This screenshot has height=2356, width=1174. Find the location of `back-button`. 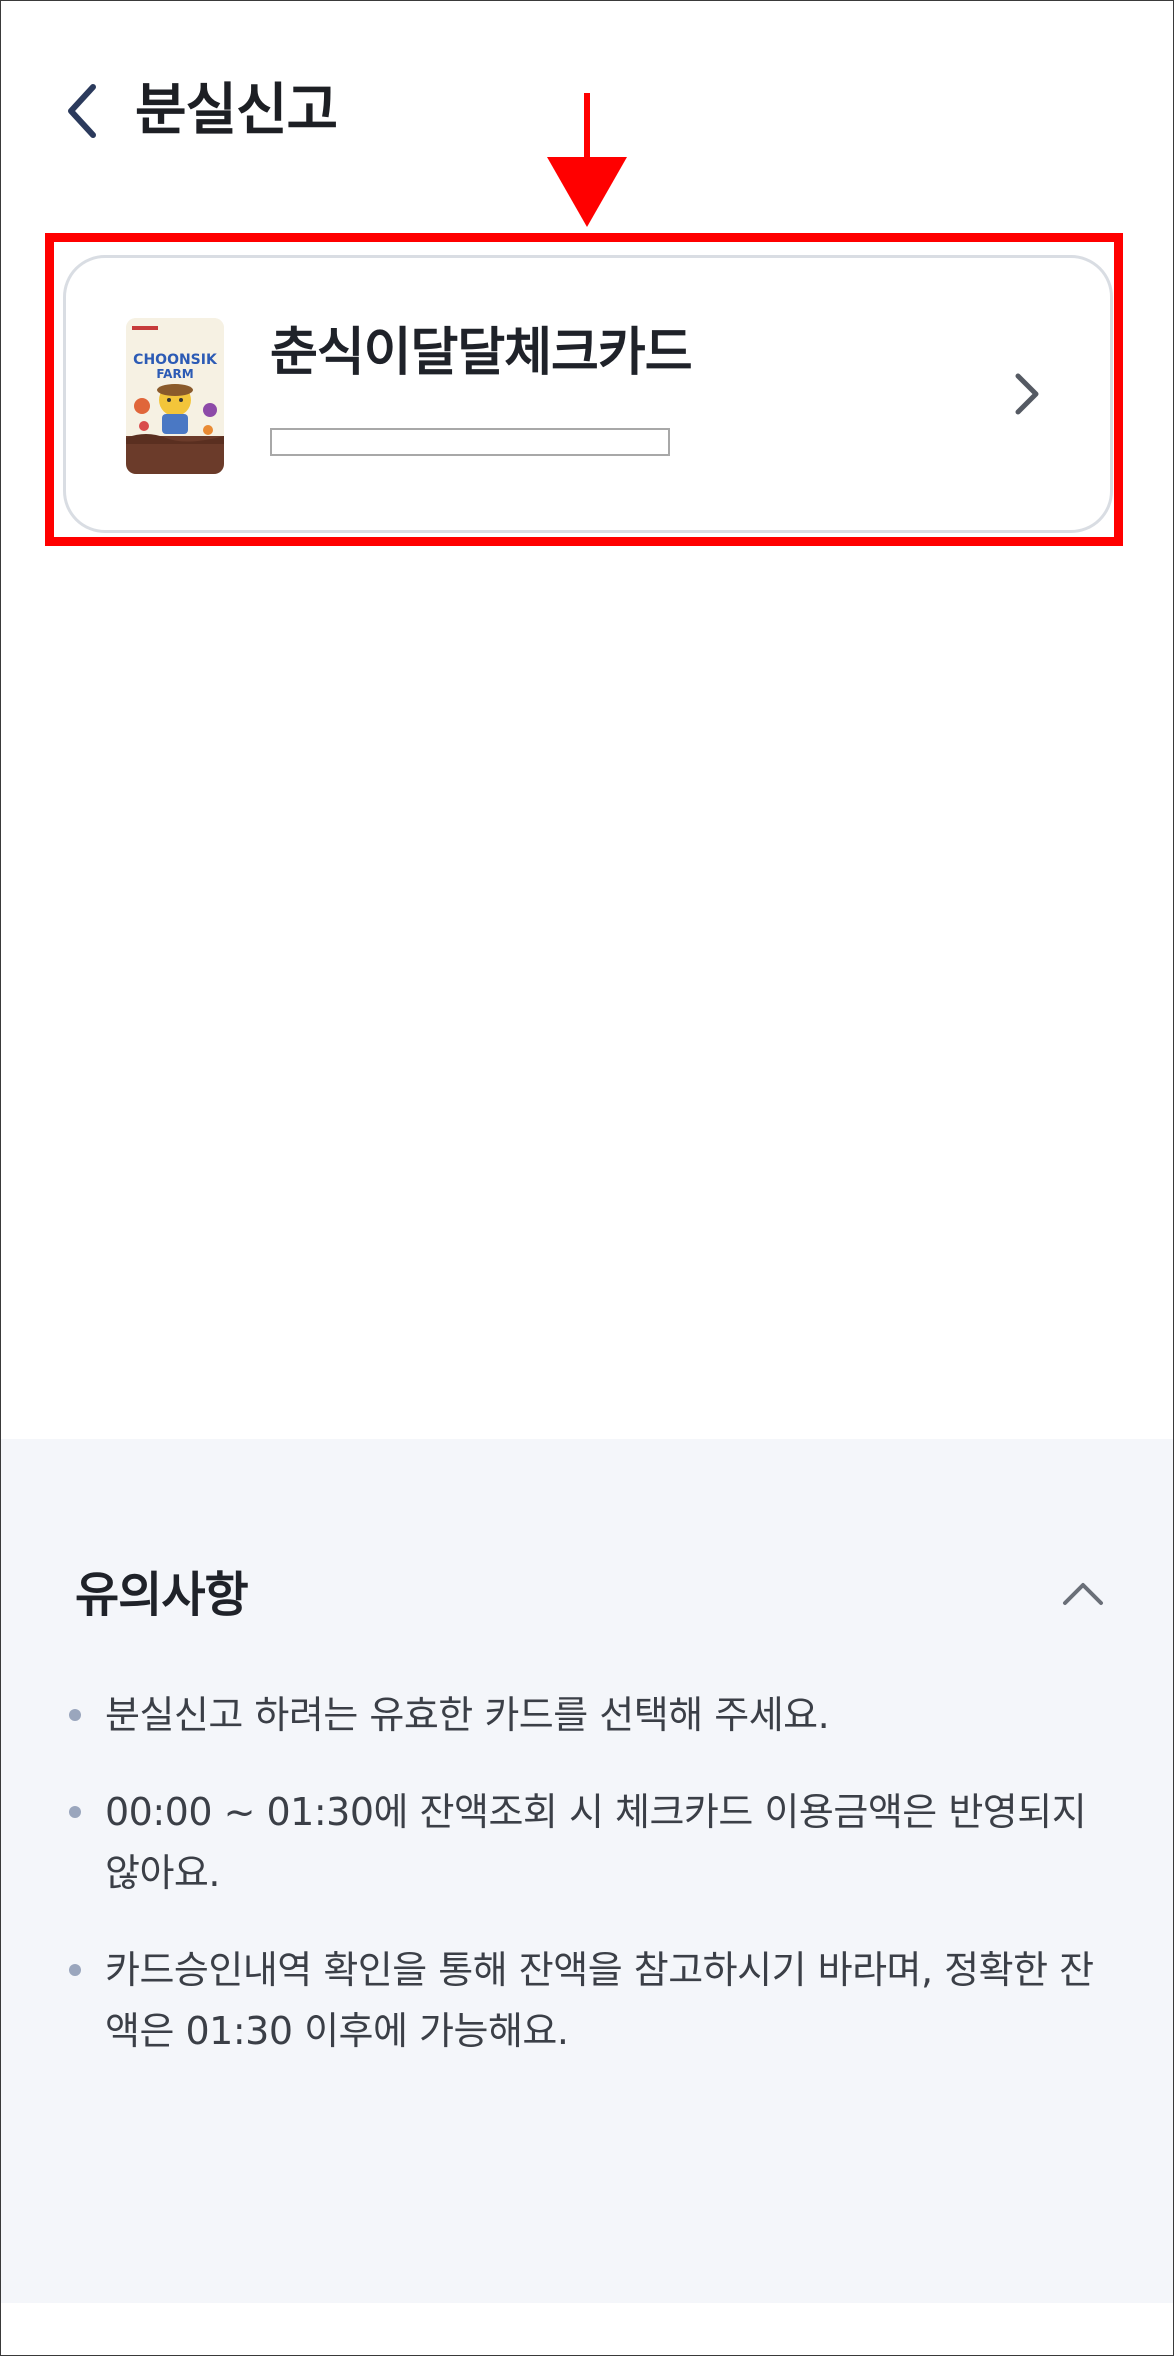

back-button is located at coordinates (83, 111).